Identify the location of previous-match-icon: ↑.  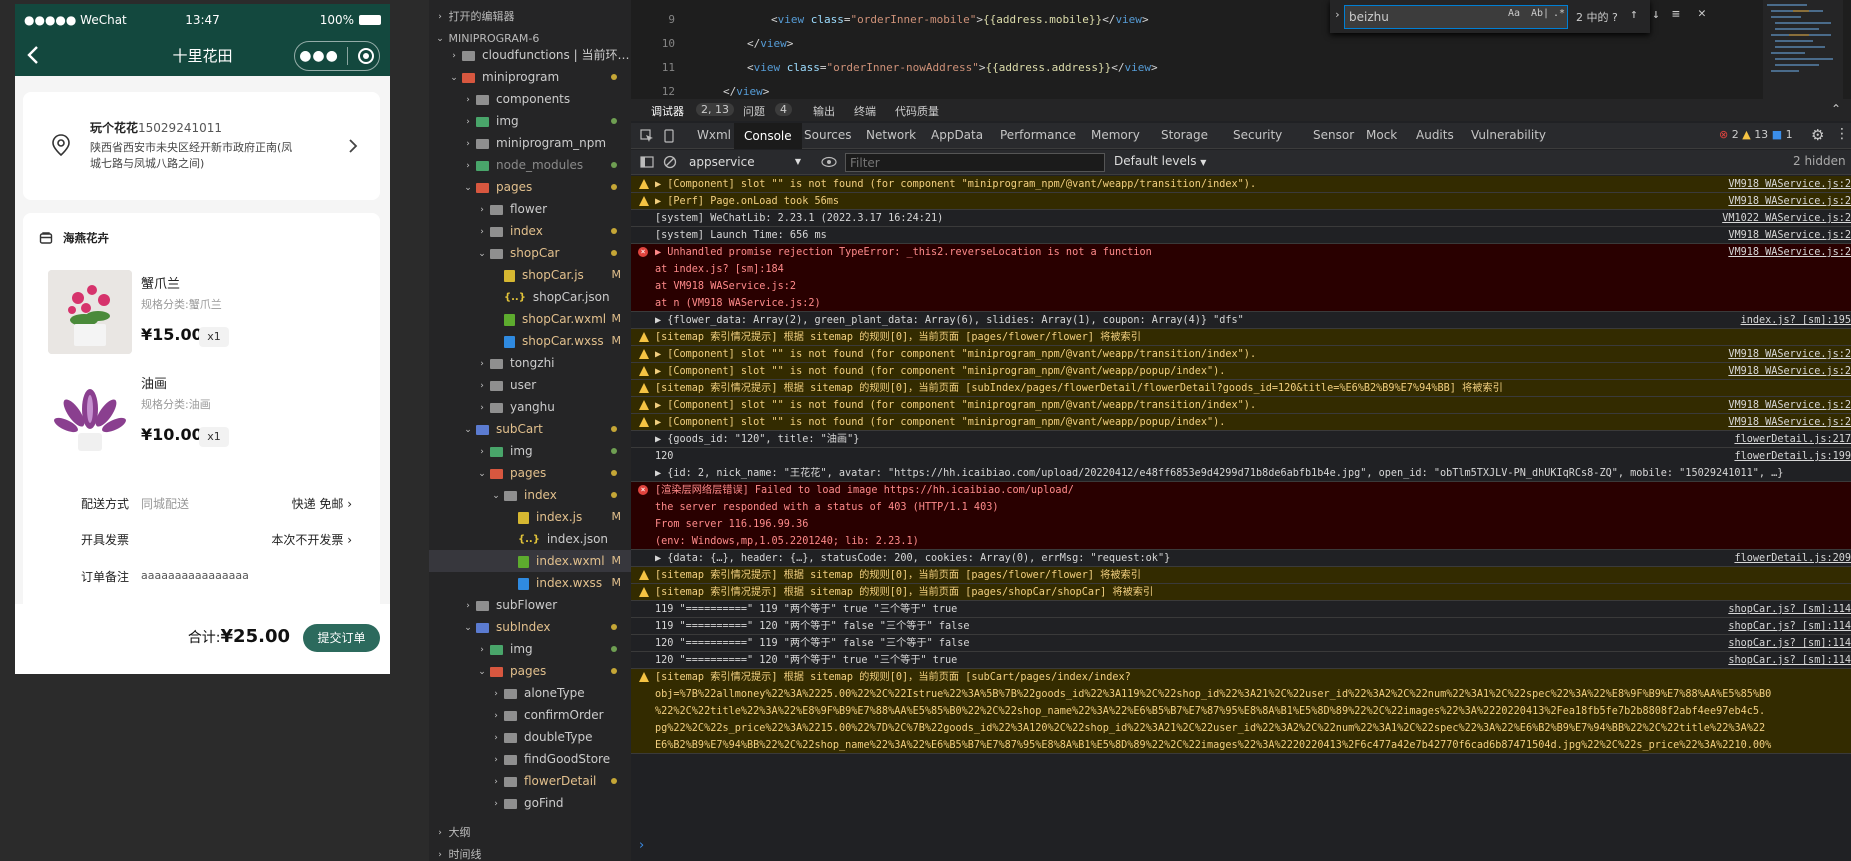
(1634, 14).